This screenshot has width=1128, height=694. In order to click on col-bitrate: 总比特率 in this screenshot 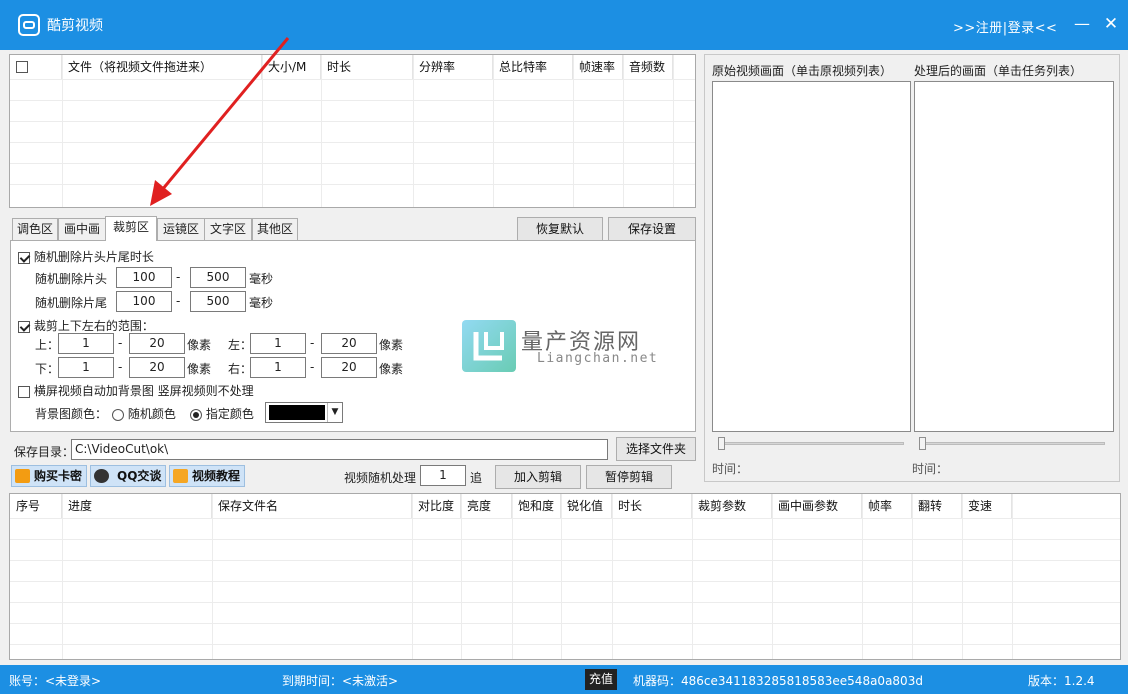, I will do `click(533, 67)`.